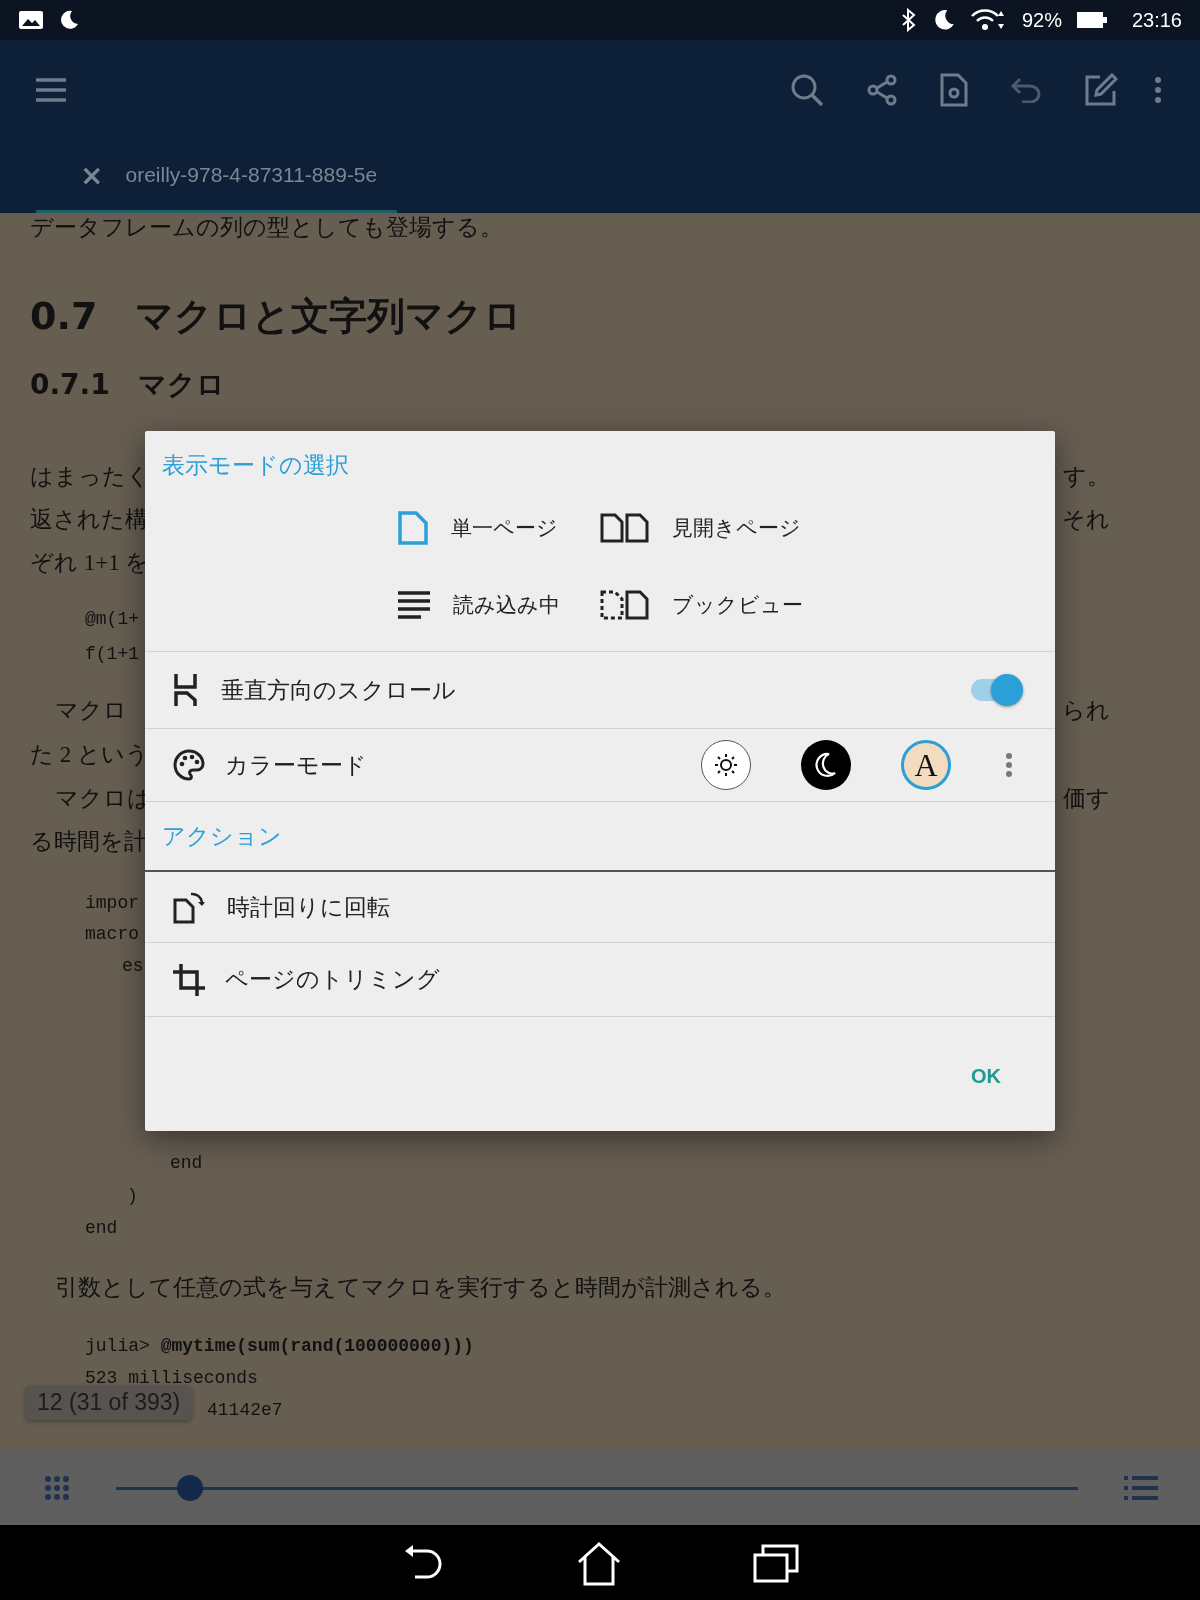  Describe the element at coordinates (413, 527) in the screenshot. I see `page-icon` at that location.